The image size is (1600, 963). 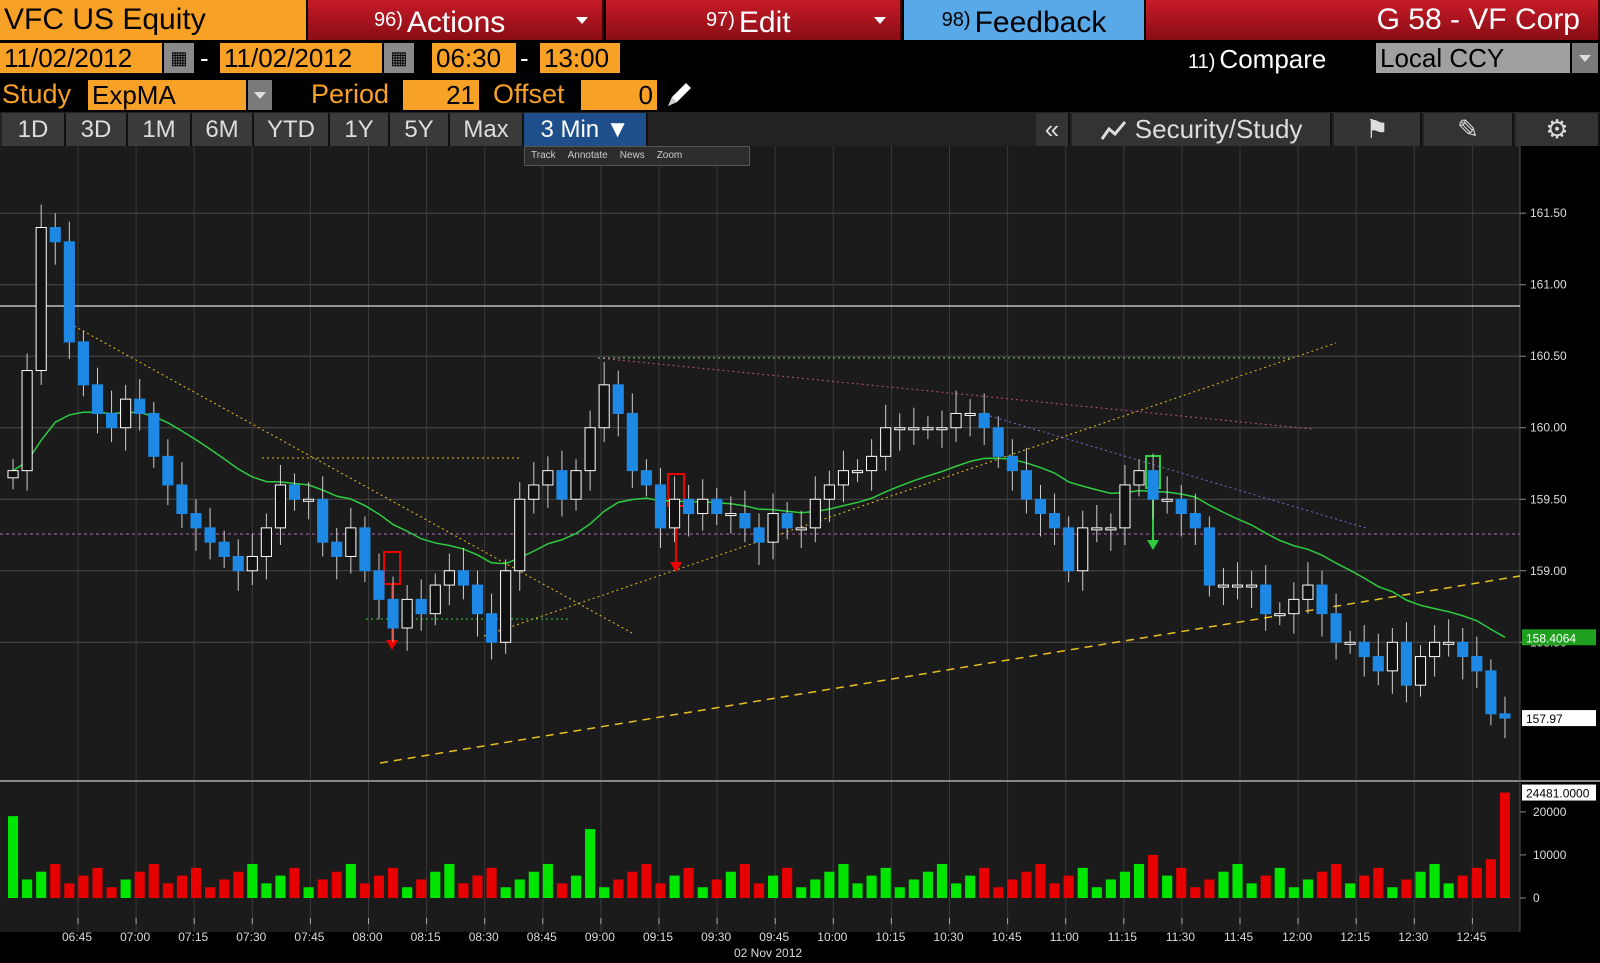 I want to click on x-tick-label: 11:45, so click(x=1238, y=937).